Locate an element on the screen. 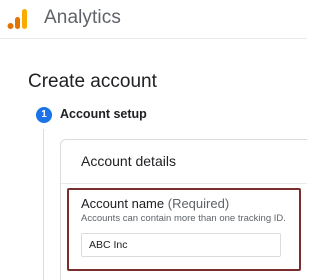 The width and height of the screenshot is (320, 280). account-name-label: Account name (Required) is located at coordinates (155, 203).